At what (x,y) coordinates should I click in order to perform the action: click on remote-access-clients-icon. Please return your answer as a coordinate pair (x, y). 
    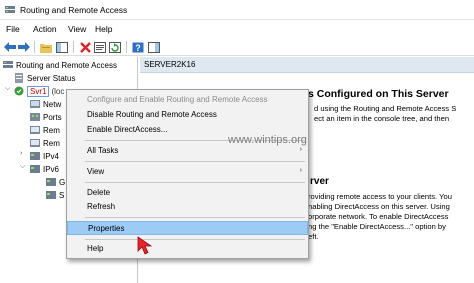
    Looking at the image, I should click on (35, 130).